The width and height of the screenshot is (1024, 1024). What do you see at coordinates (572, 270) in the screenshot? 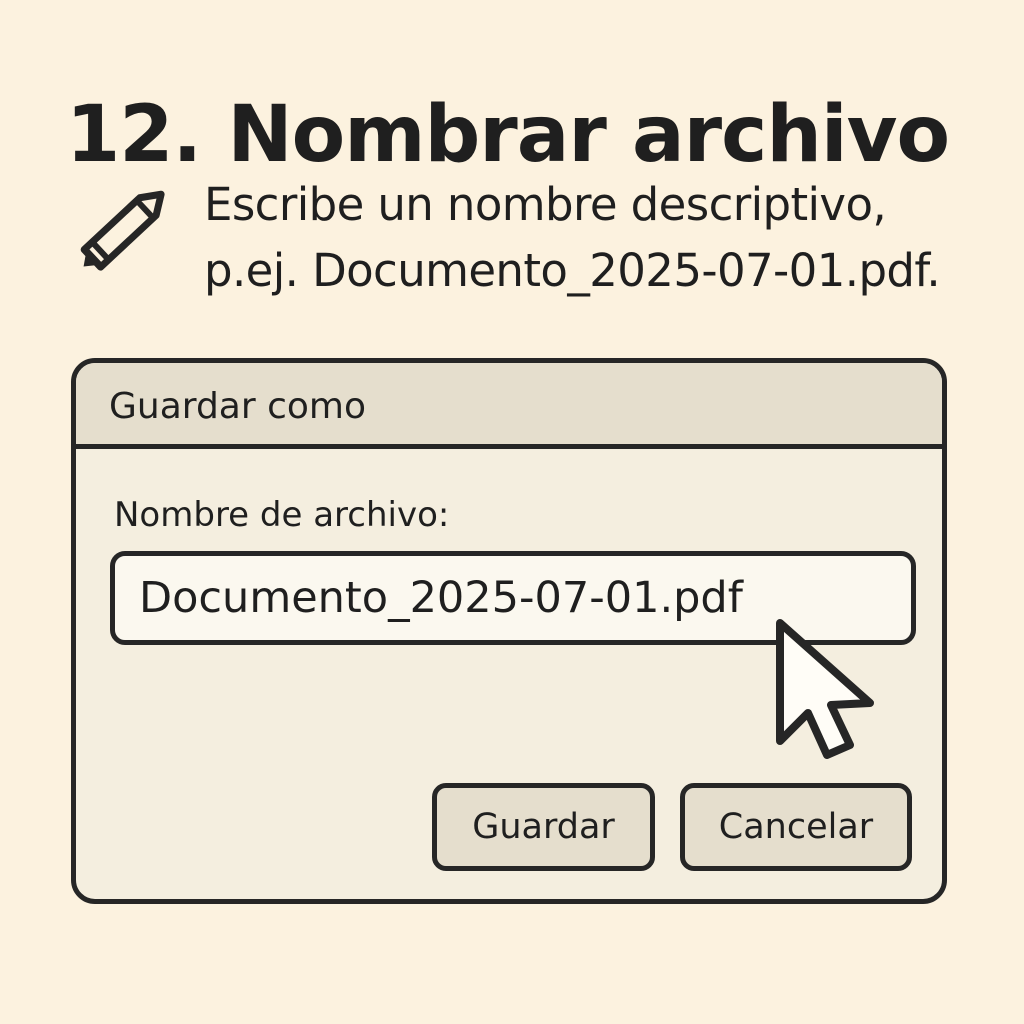
I see `instruction-line: p.ej. Documento_2025-07-01.pdf.` at bounding box center [572, 270].